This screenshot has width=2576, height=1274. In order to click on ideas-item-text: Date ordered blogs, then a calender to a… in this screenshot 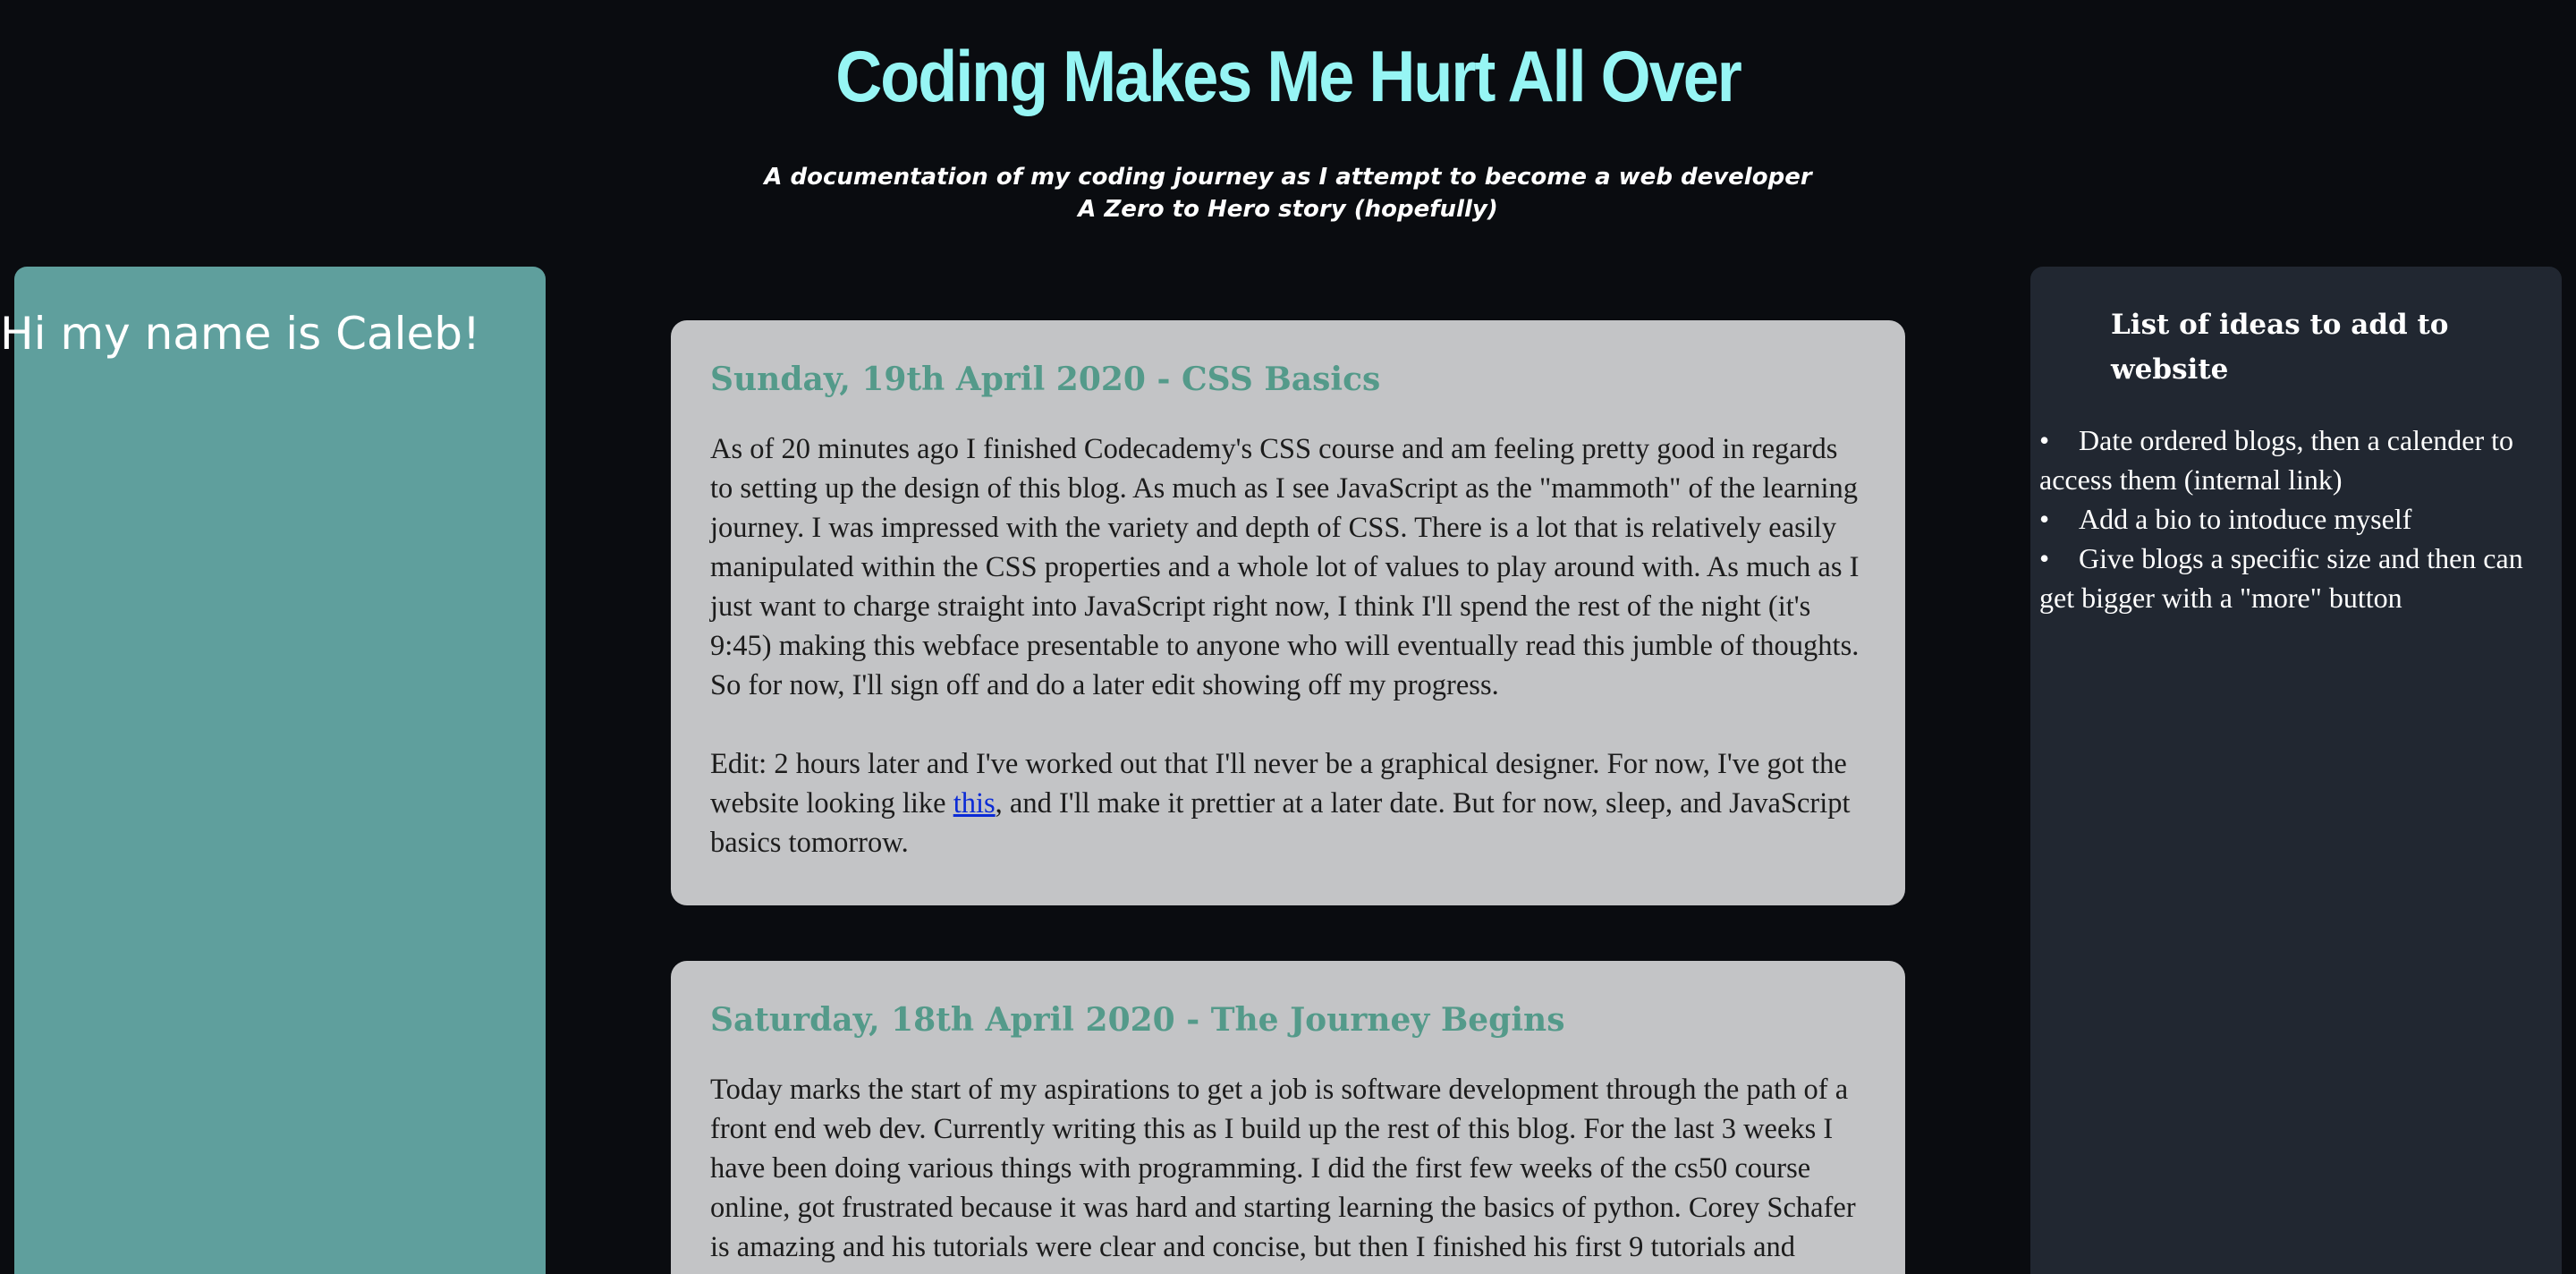, I will do `click(2276, 460)`.